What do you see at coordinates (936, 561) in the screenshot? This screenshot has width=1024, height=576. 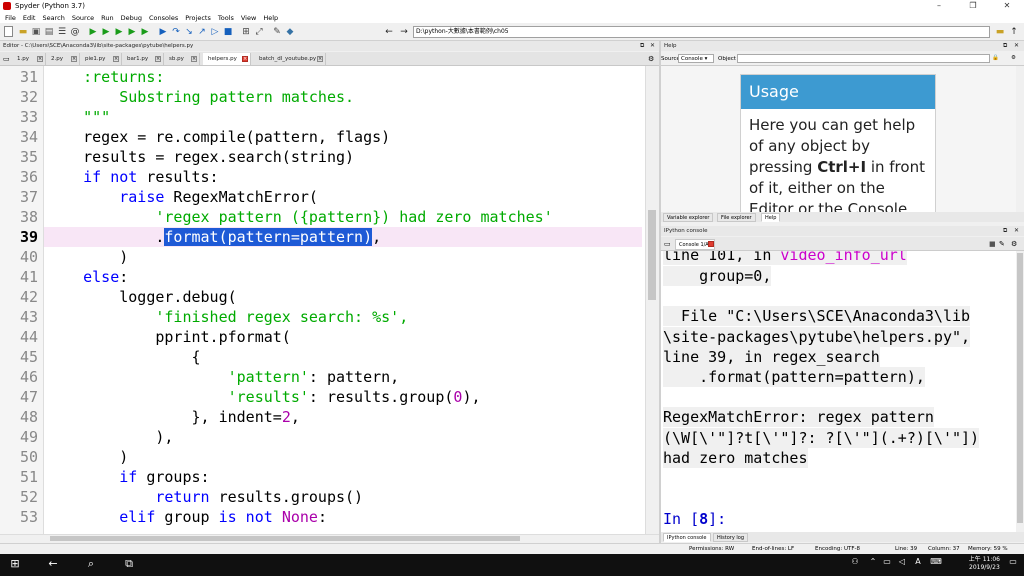 I see `keyboard-icon: ⌨` at bounding box center [936, 561].